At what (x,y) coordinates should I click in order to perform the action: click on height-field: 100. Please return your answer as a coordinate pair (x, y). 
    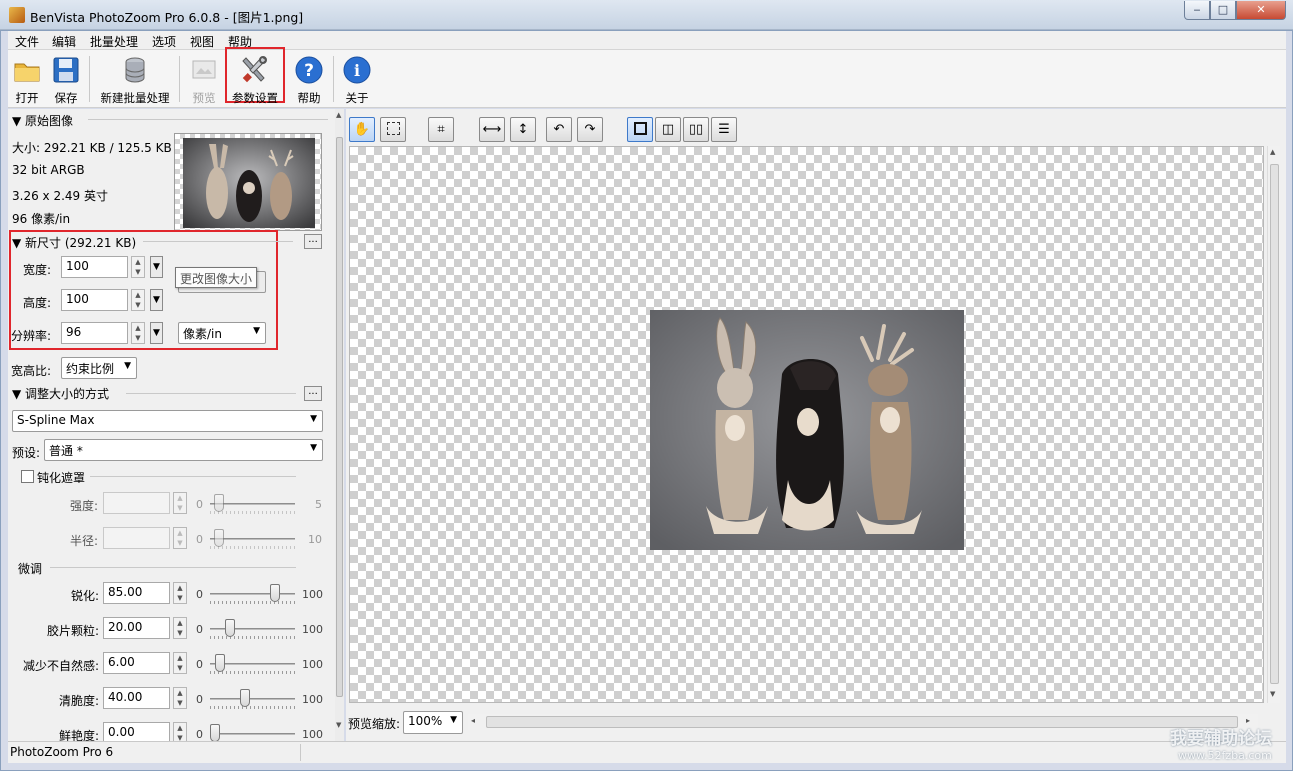
    Looking at the image, I should click on (94, 300).